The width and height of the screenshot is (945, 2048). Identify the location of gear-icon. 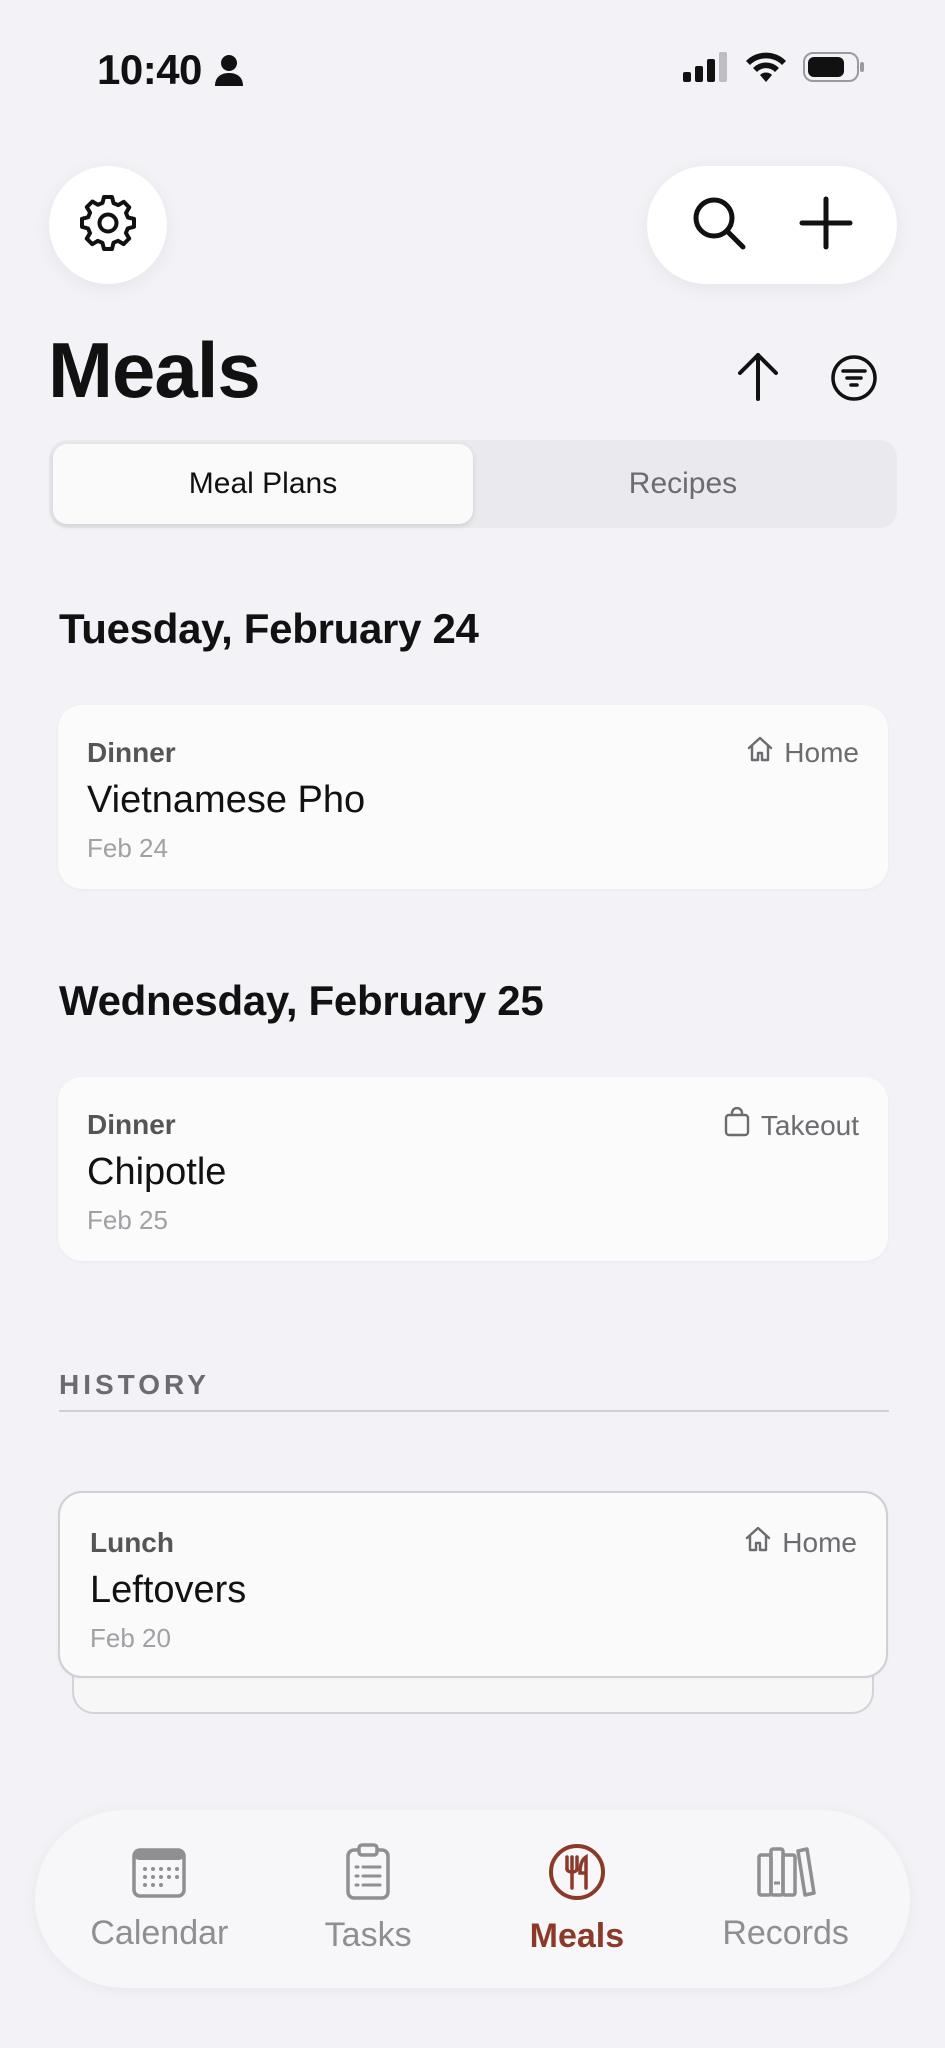
(108, 225).